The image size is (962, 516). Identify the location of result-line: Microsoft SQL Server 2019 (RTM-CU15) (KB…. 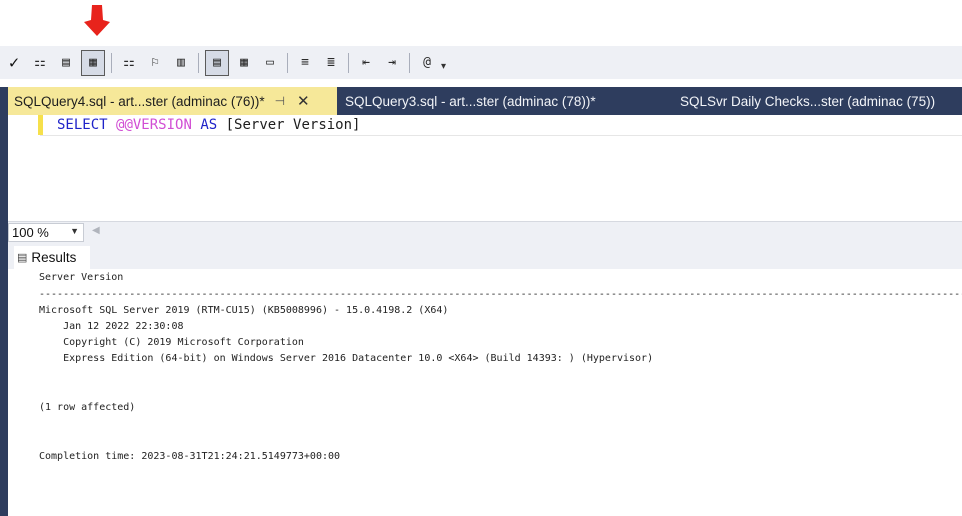
(244, 310).